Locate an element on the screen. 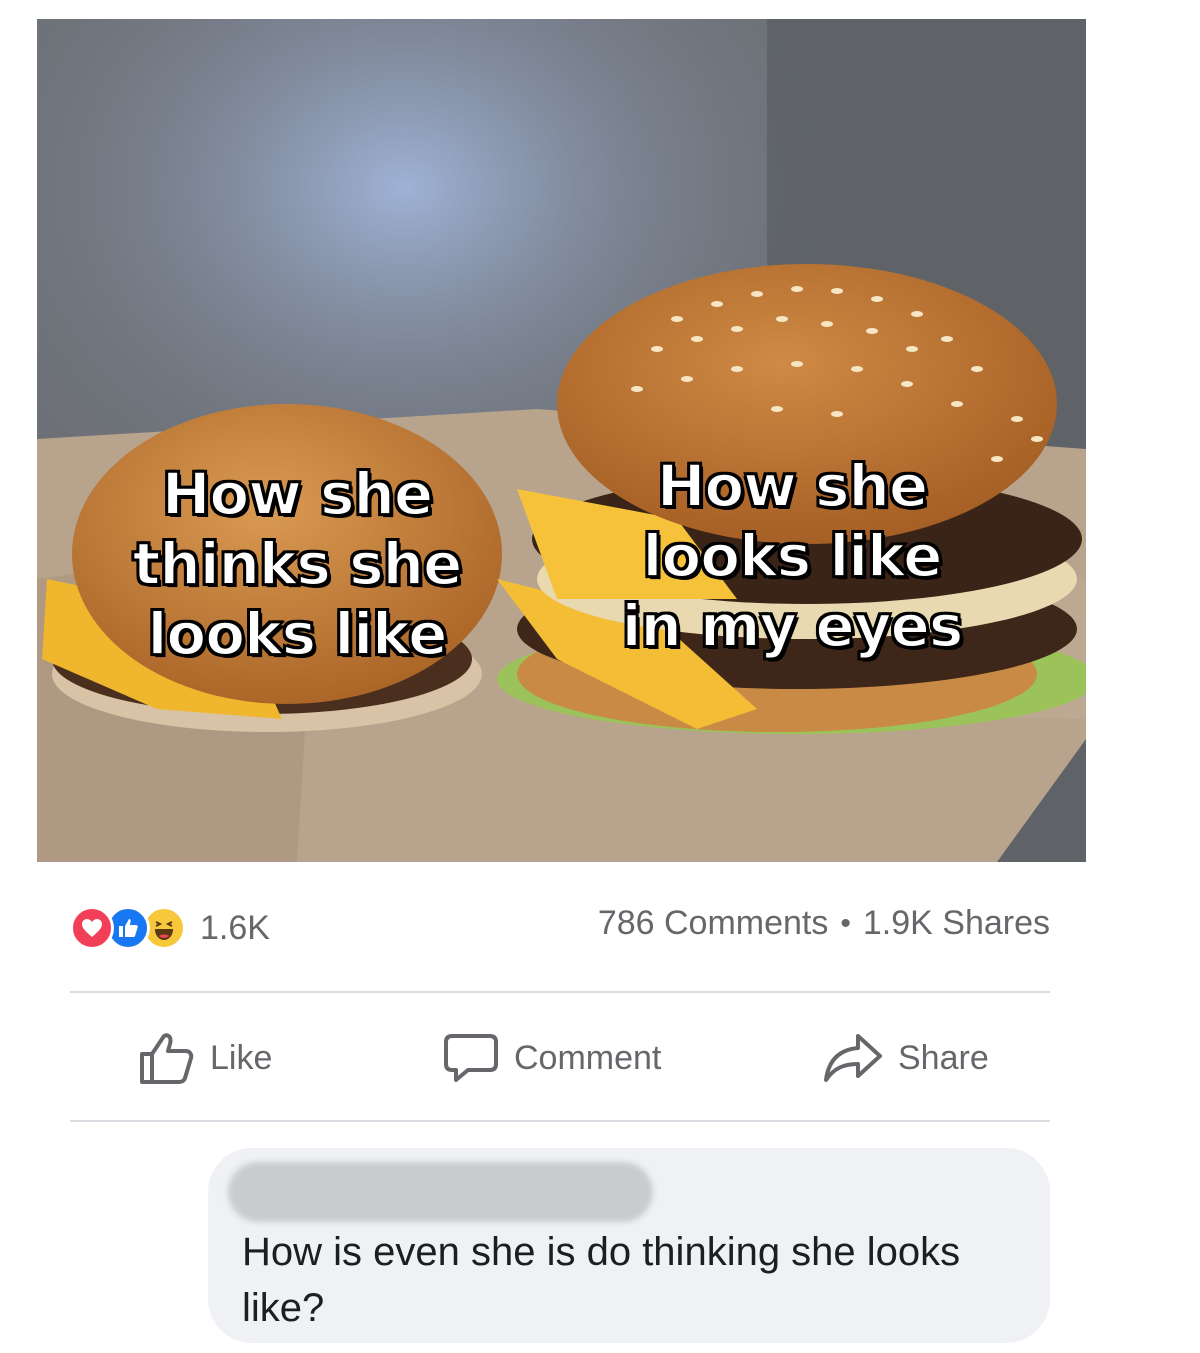  shares-count: 1.9K Shares is located at coordinates (956, 923).